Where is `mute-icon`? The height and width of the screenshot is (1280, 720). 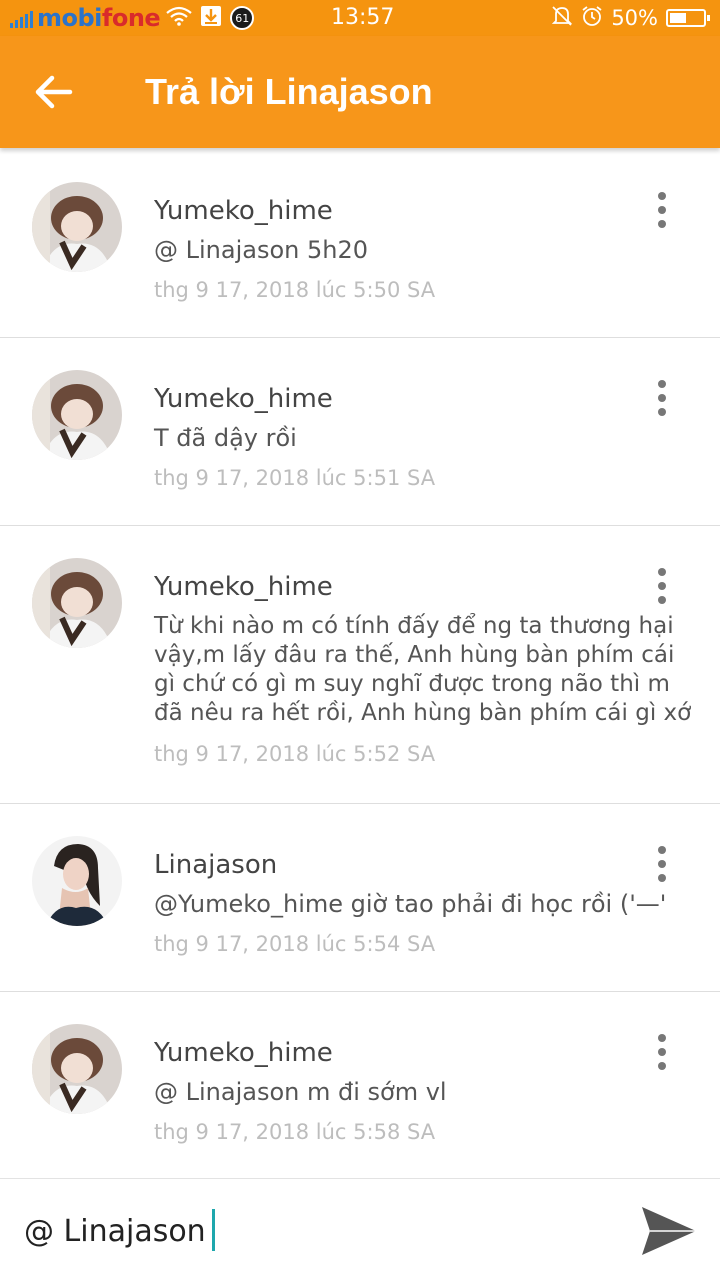 mute-icon is located at coordinates (562, 18).